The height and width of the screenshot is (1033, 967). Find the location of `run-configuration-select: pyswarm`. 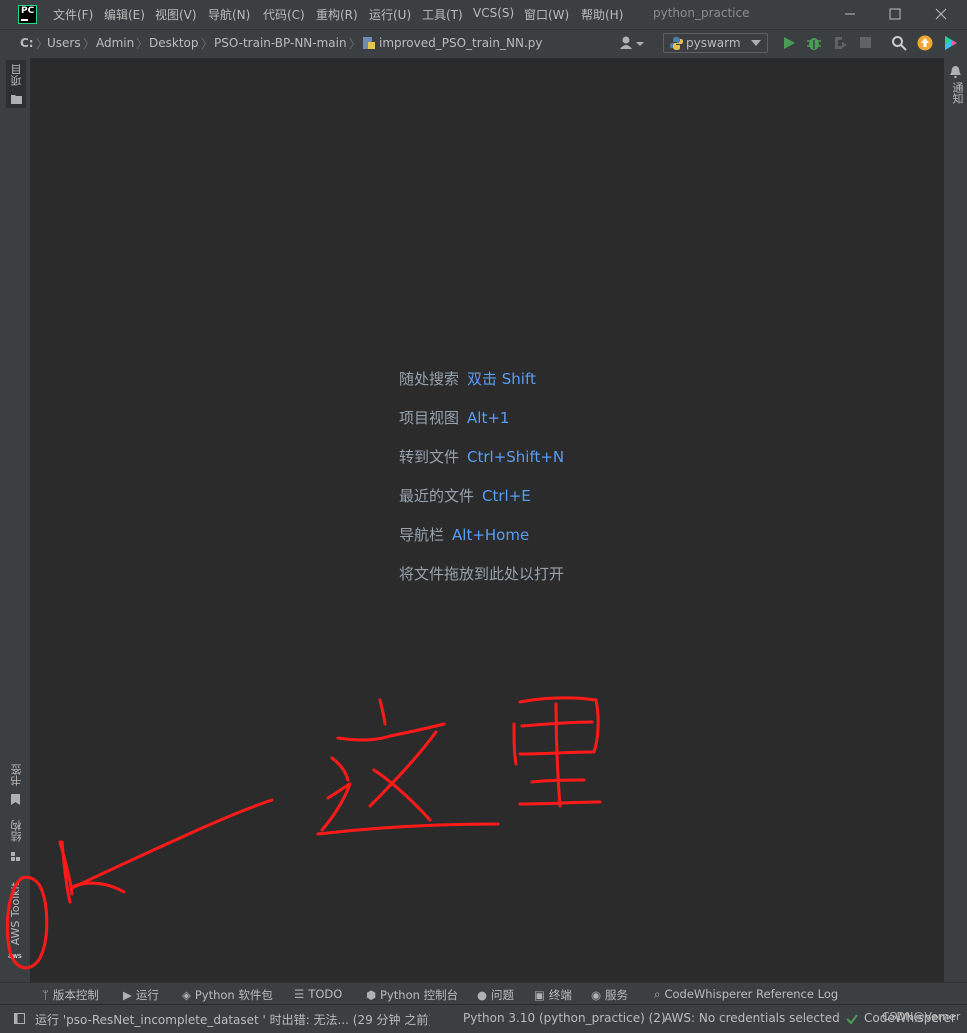

run-configuration-select: pyswarm is located at coordinates (715, 43).